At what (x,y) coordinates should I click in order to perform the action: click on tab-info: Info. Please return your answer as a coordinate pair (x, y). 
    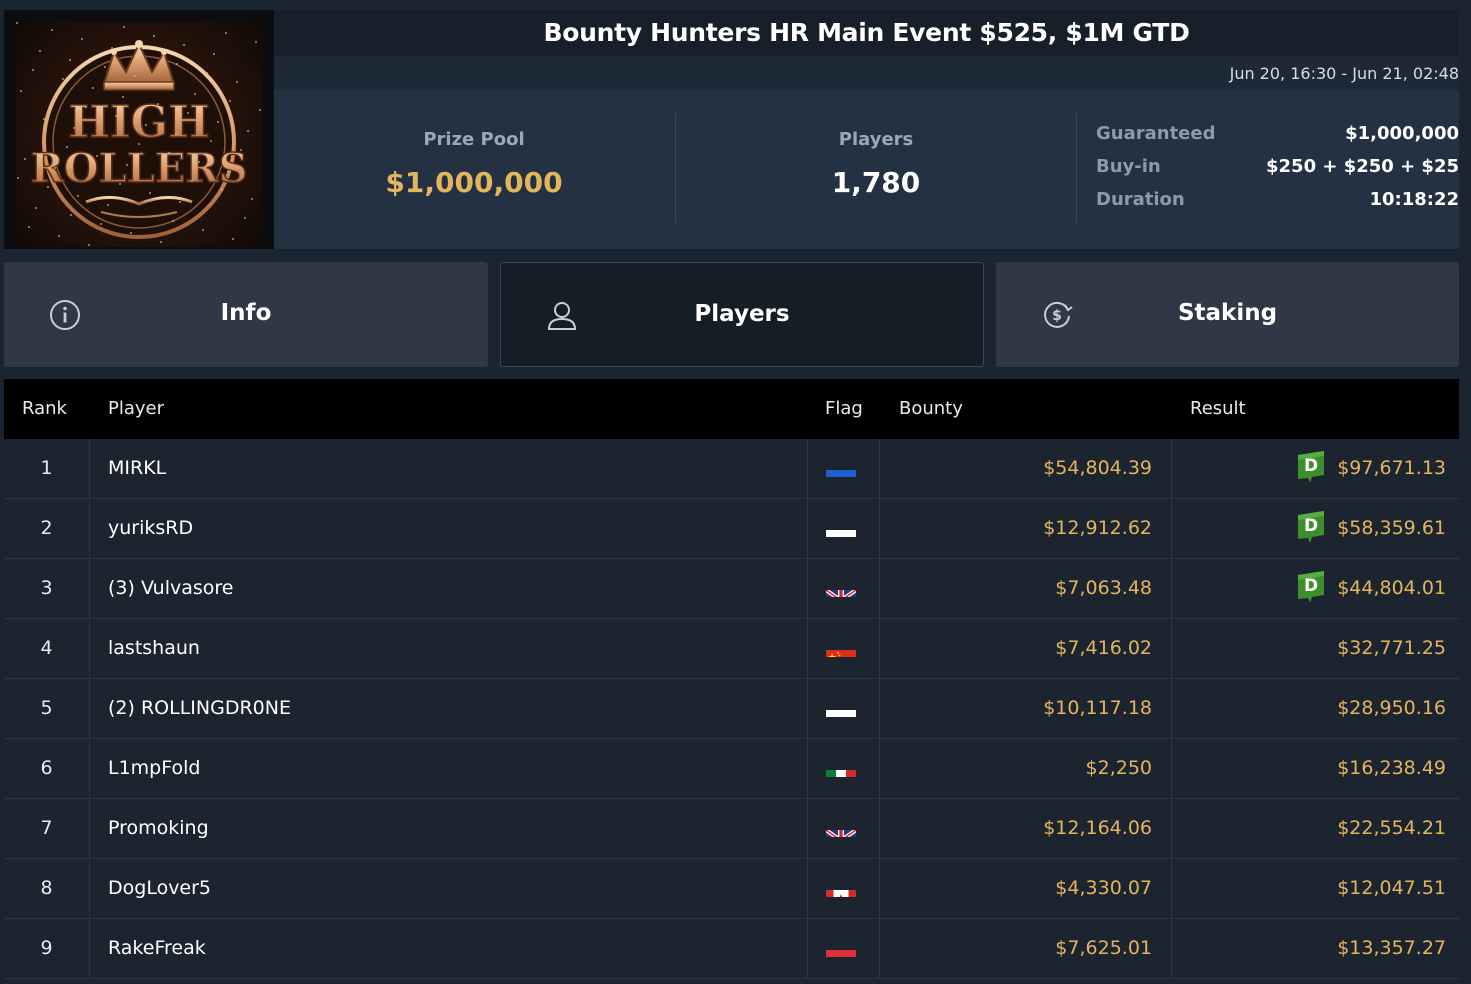
    Looking at the image, I should click on (246, 314).